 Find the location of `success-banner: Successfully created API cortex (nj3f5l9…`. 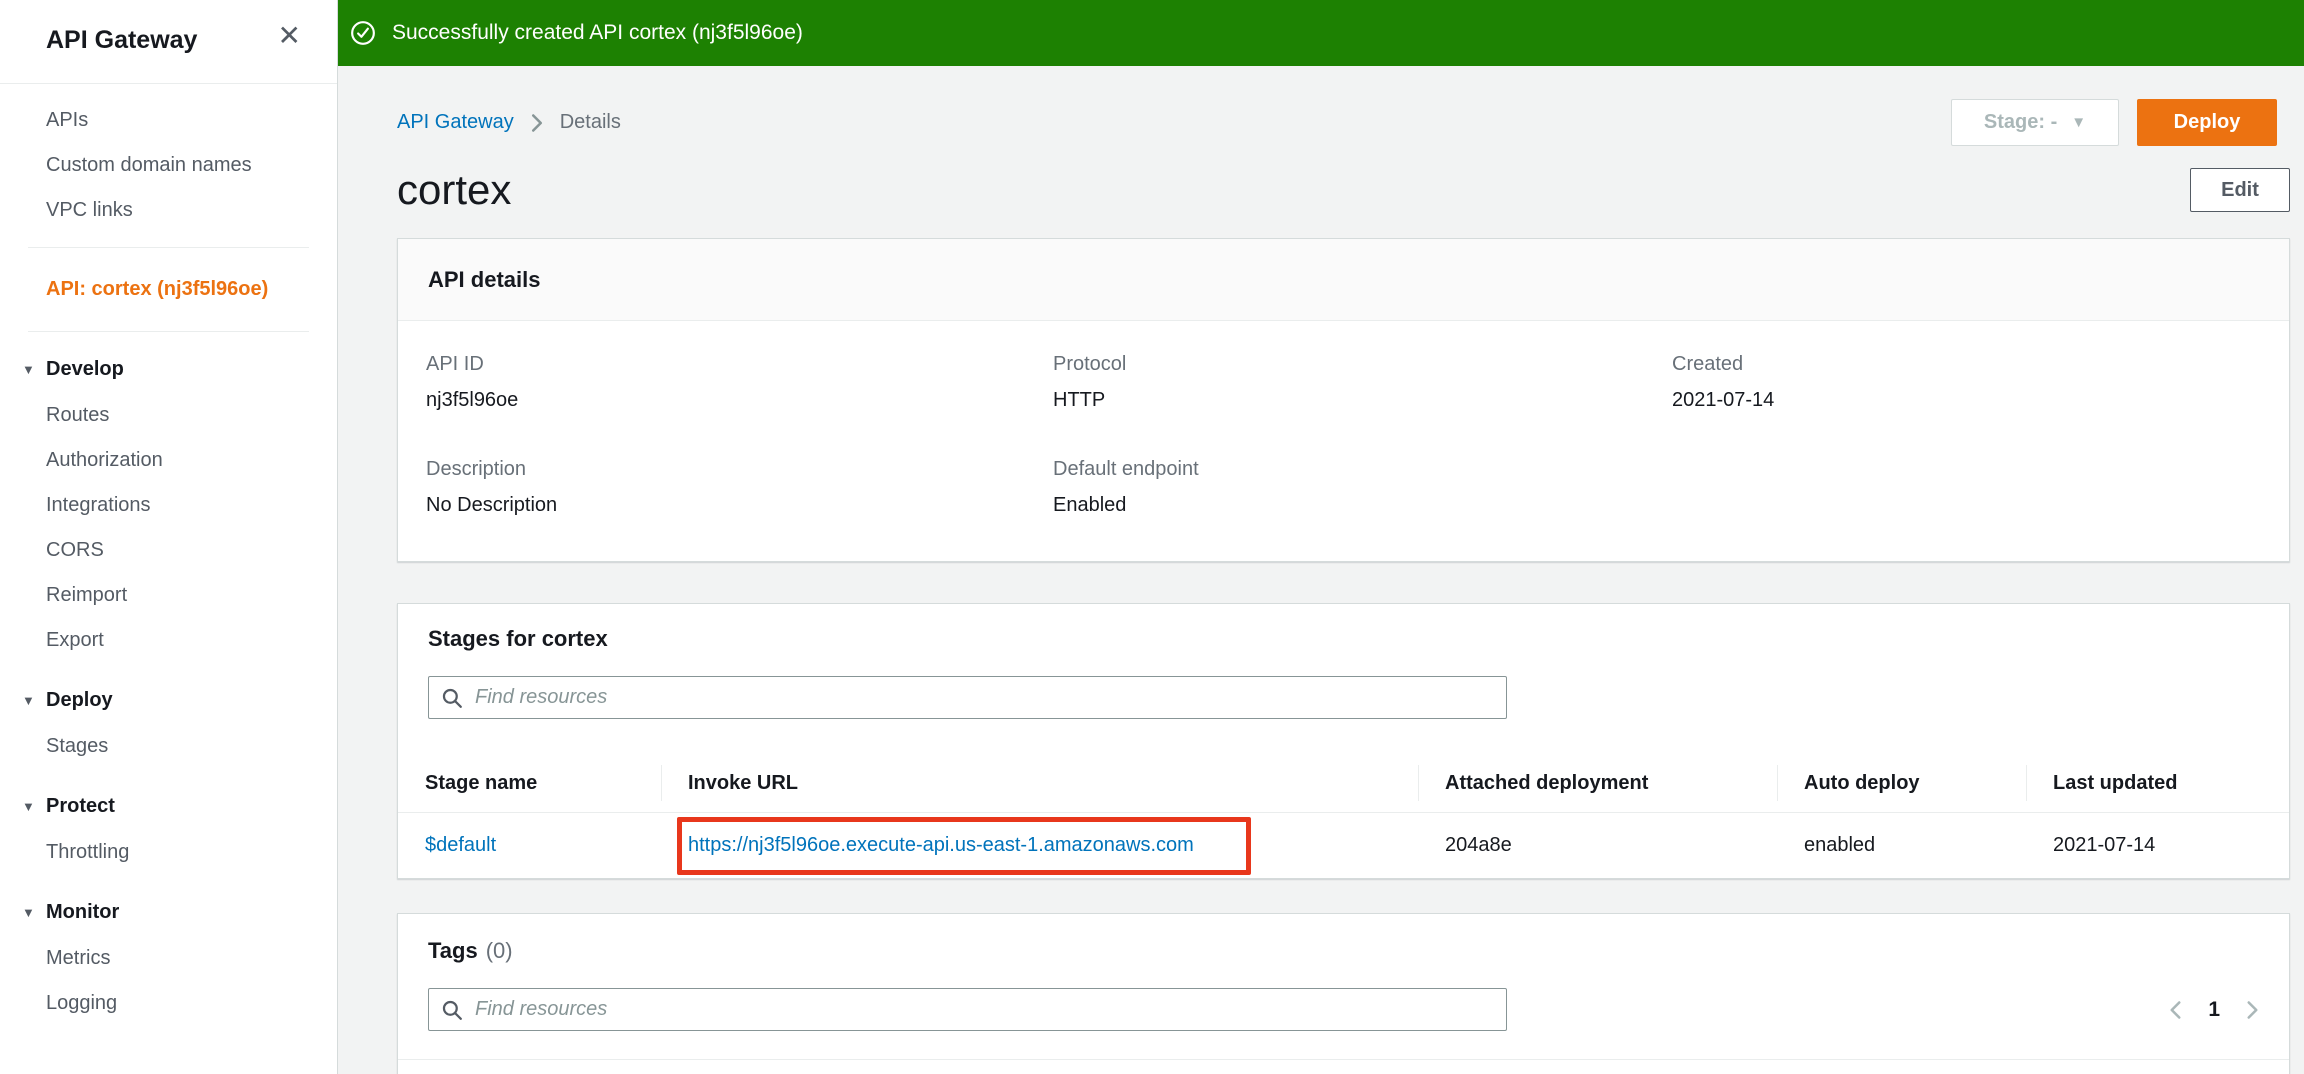

success-banner: Successfully created API cortex (nj3f5l9… is located at coordinates (1321, 33).